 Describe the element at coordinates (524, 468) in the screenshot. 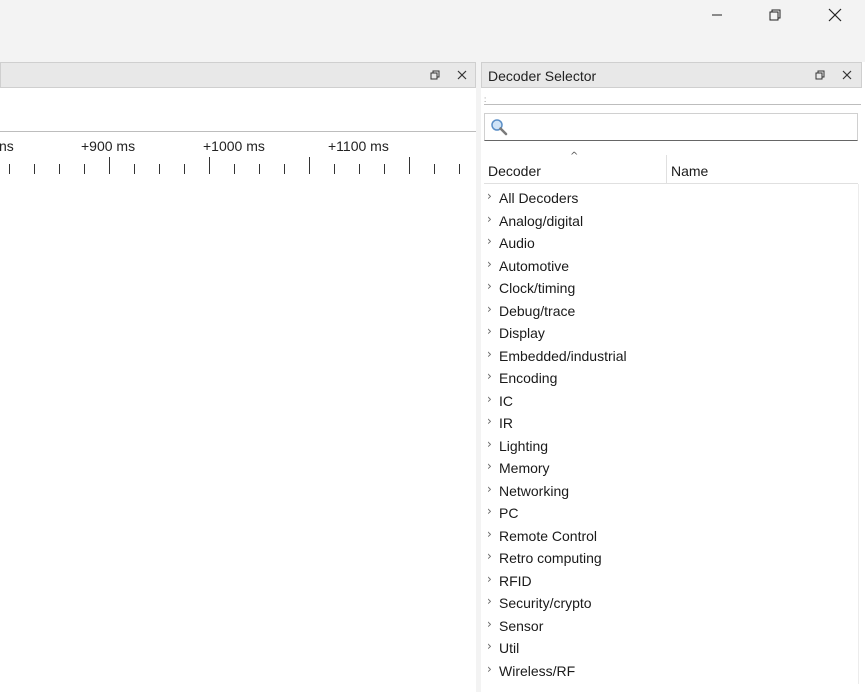

I see `tree-item-label: Memory` at that location.